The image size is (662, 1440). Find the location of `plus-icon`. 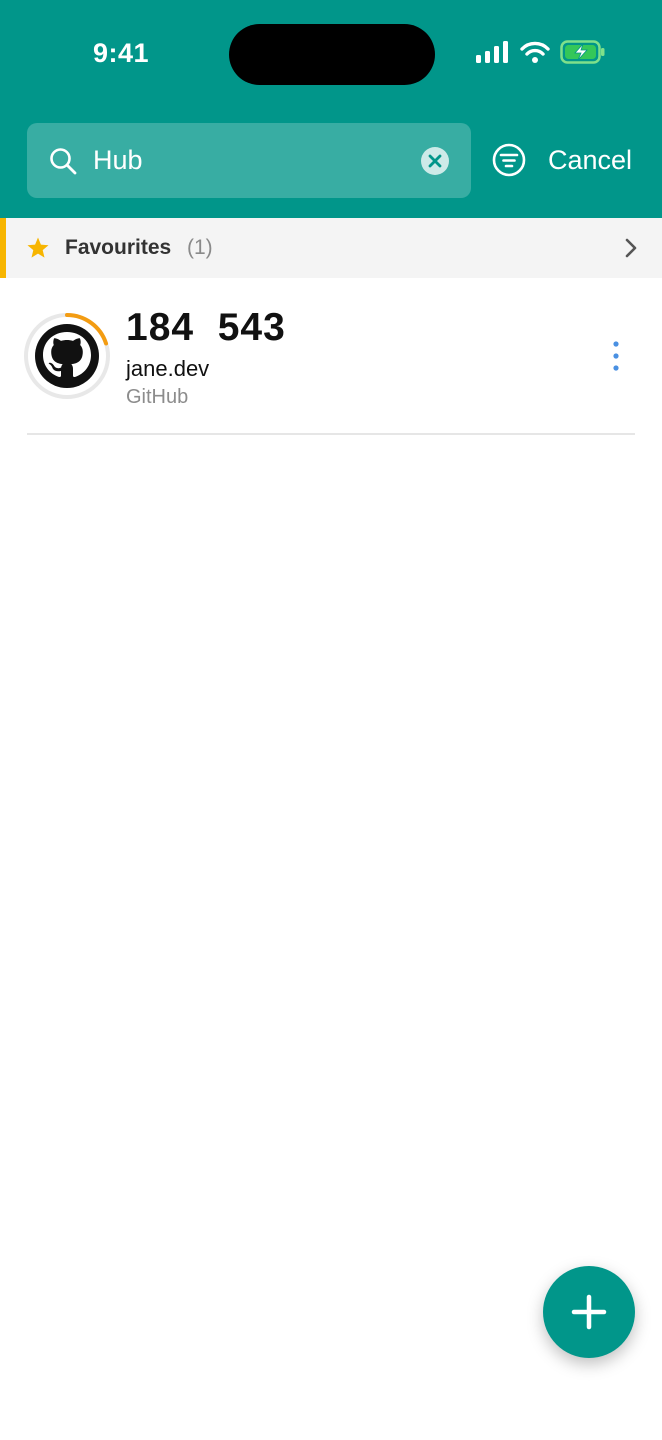

plus-icon is located at coordinates (589, 1312).